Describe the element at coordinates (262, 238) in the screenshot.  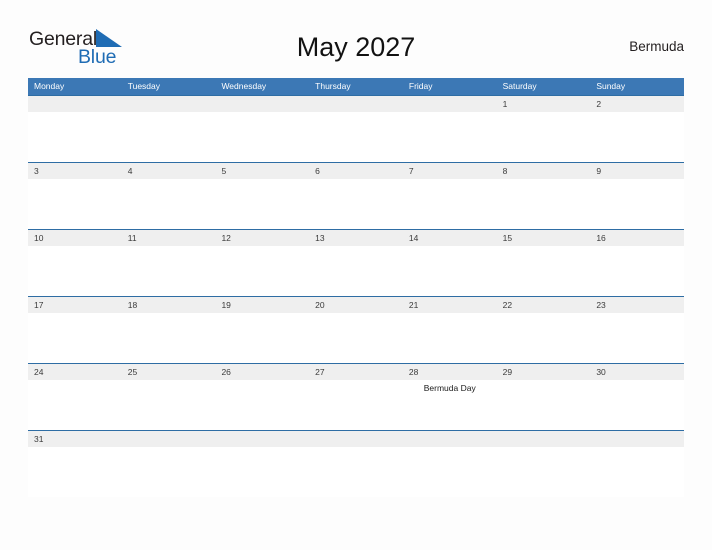
I see `day-number: 12` at that location.